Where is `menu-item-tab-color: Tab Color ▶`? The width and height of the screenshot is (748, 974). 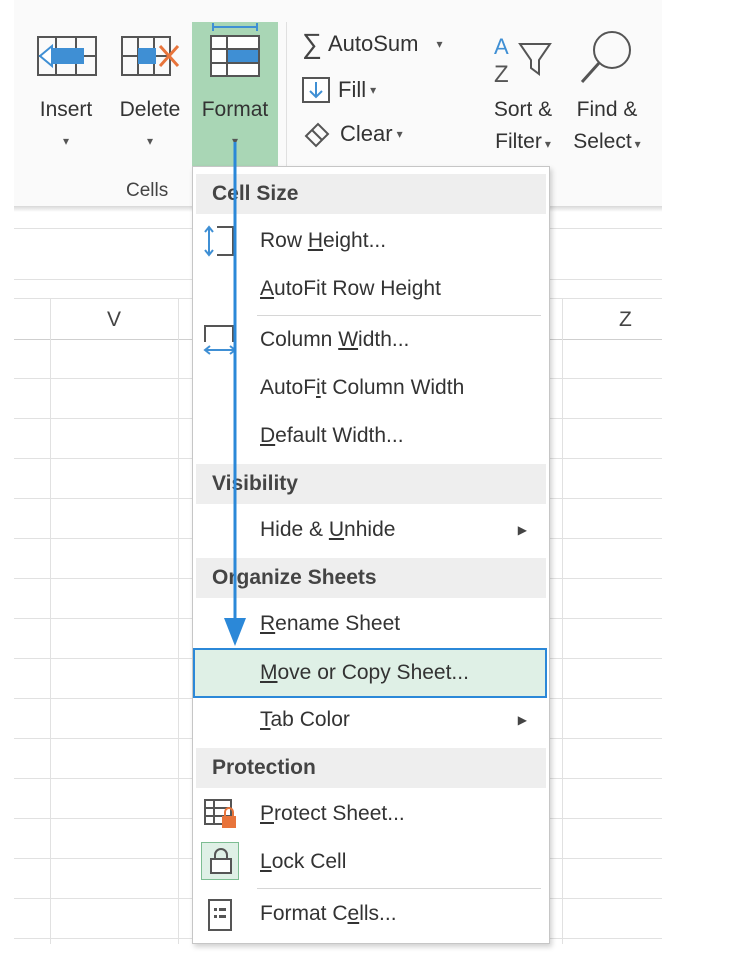
menu-item-tab-color: Tab Color ▶ is located at coordinates (370, 720).